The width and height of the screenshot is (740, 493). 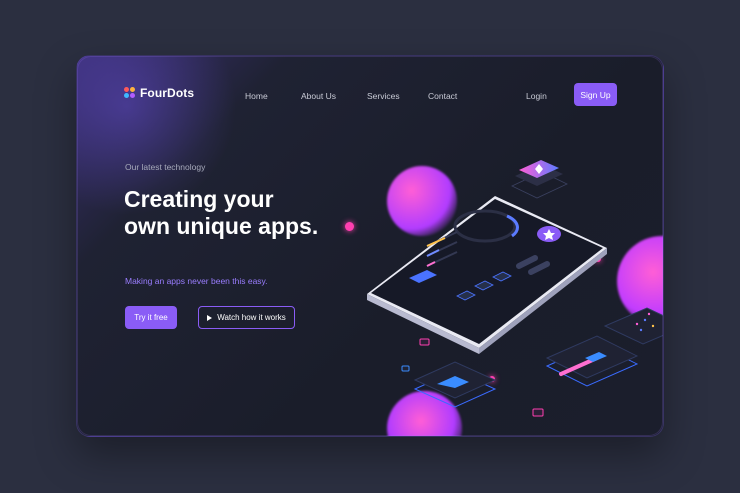 I want to click on crown-icon, so click(x=424, y=342).